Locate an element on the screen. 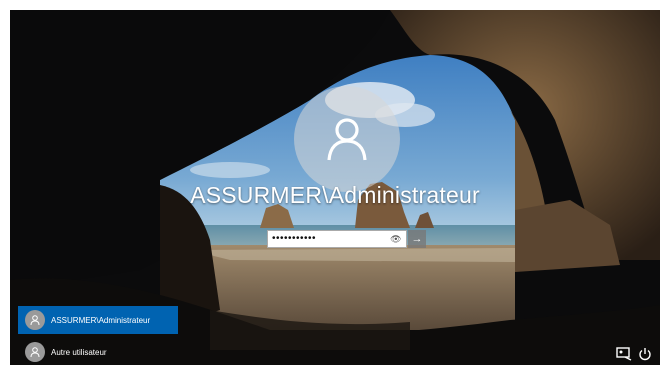 The width and height of the screenshot is (668, 369). arrow-right-icon: → is located at coordinates (417, 239).